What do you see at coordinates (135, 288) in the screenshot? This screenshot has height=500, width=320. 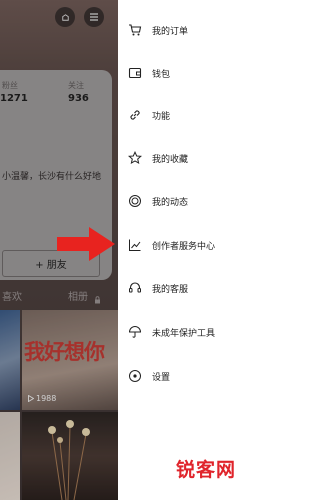 I see `headset-icon` at bounding box center [135, 288].